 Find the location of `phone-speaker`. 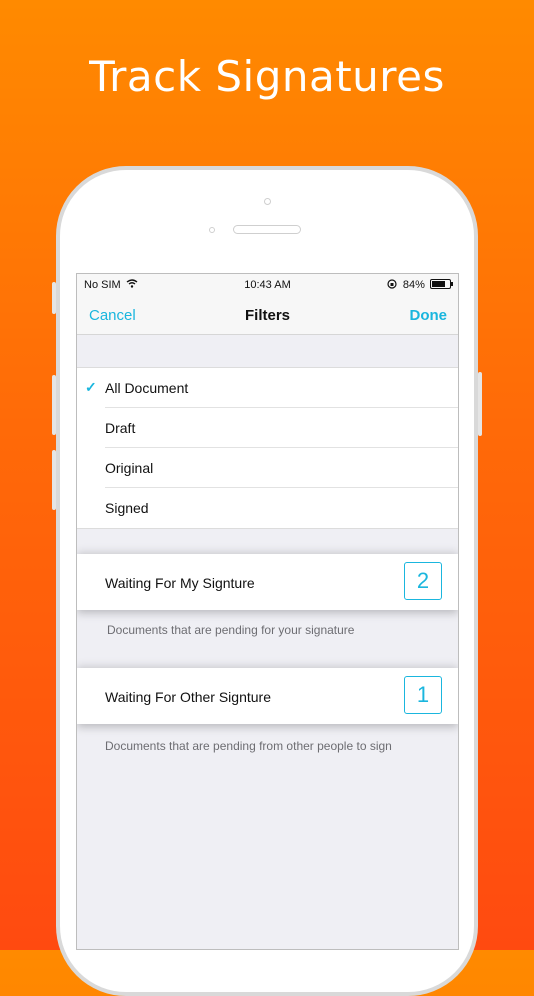

phone-speaker is located at coordinates (267, 229).